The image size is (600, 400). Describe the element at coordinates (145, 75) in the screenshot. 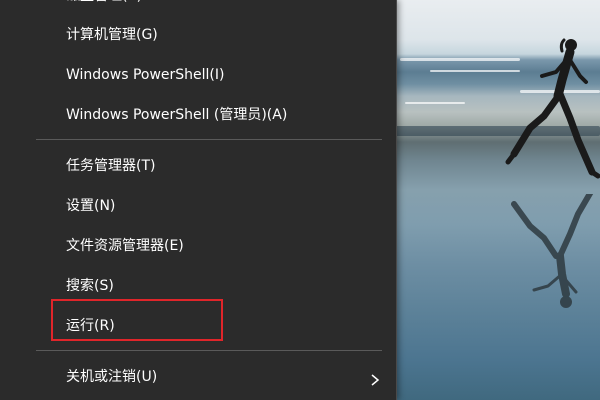

I see `menu-item-label: Windows PowerShell(I)` at that location.